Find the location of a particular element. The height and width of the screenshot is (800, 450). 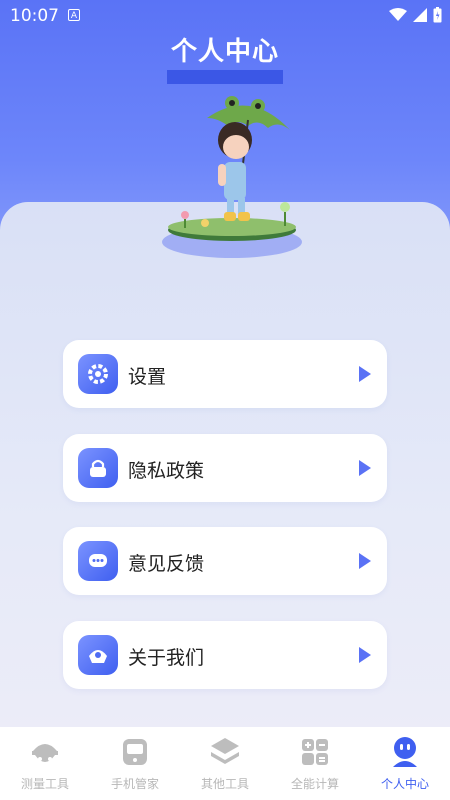

signal-icon is located at coordinates (420, 15).